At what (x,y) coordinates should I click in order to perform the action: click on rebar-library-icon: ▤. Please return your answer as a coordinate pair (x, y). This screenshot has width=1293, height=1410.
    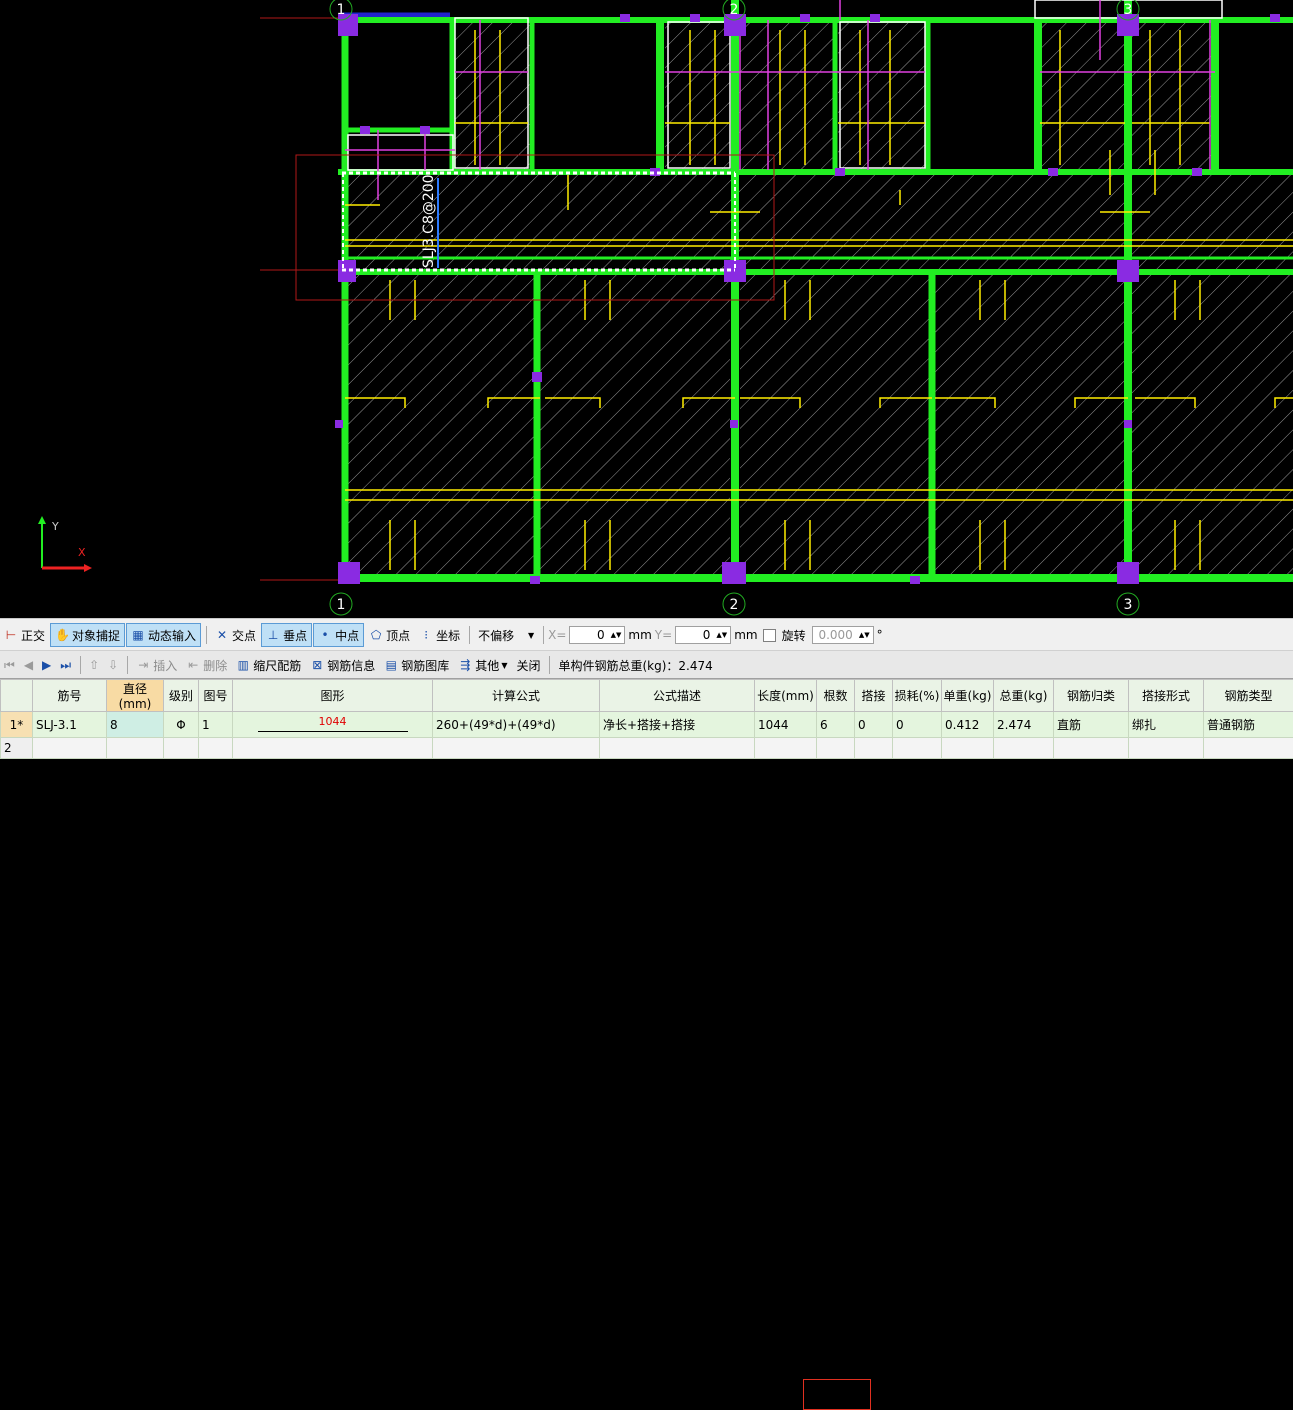
    Looking at the image, I should click on (391, 665).